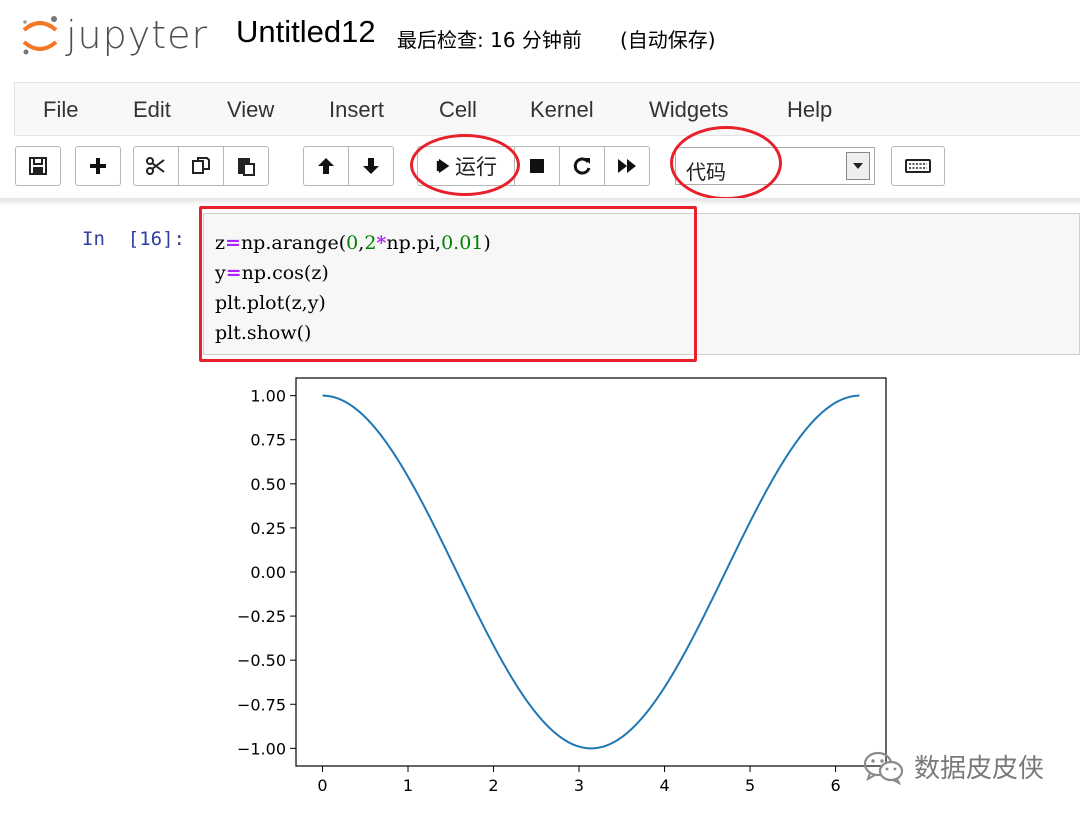  What do you see at coordinates (306, 32) in the screenshot?
I see `notebook-name: Untitled12` at bounding box center [306, 32].